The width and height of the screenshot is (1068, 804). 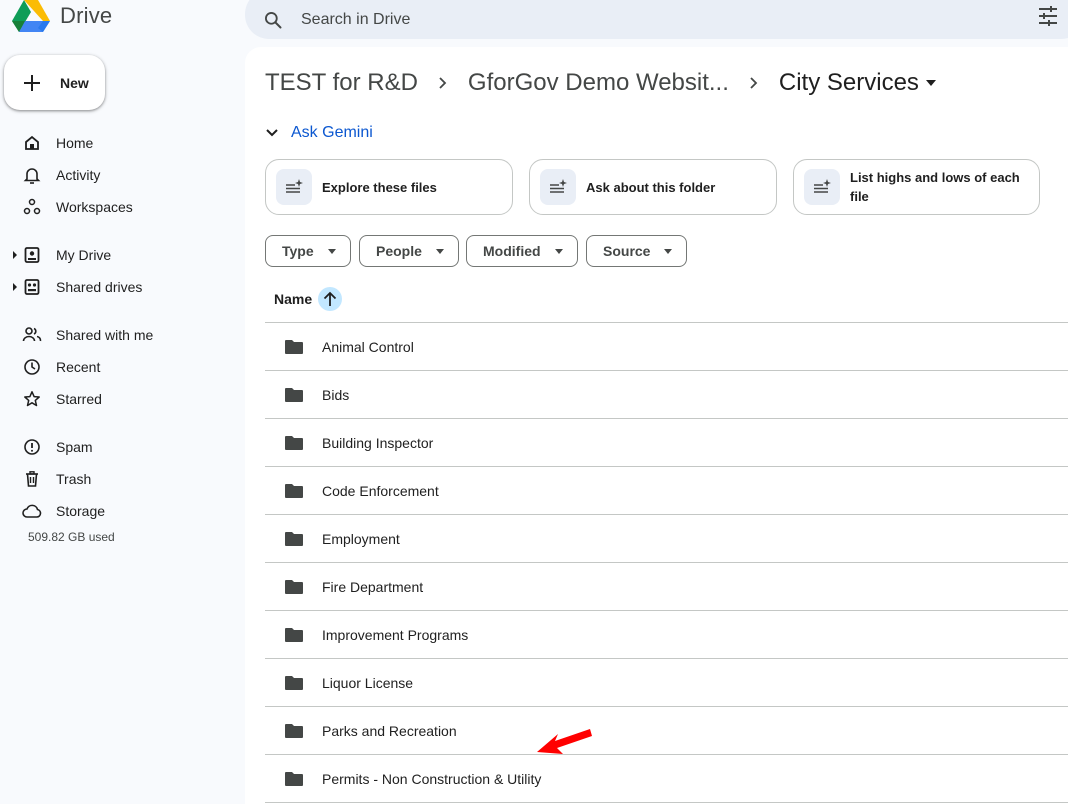 I want to click on sidebar-item-workspaces: Workspaces, so click(x=120, y=207).